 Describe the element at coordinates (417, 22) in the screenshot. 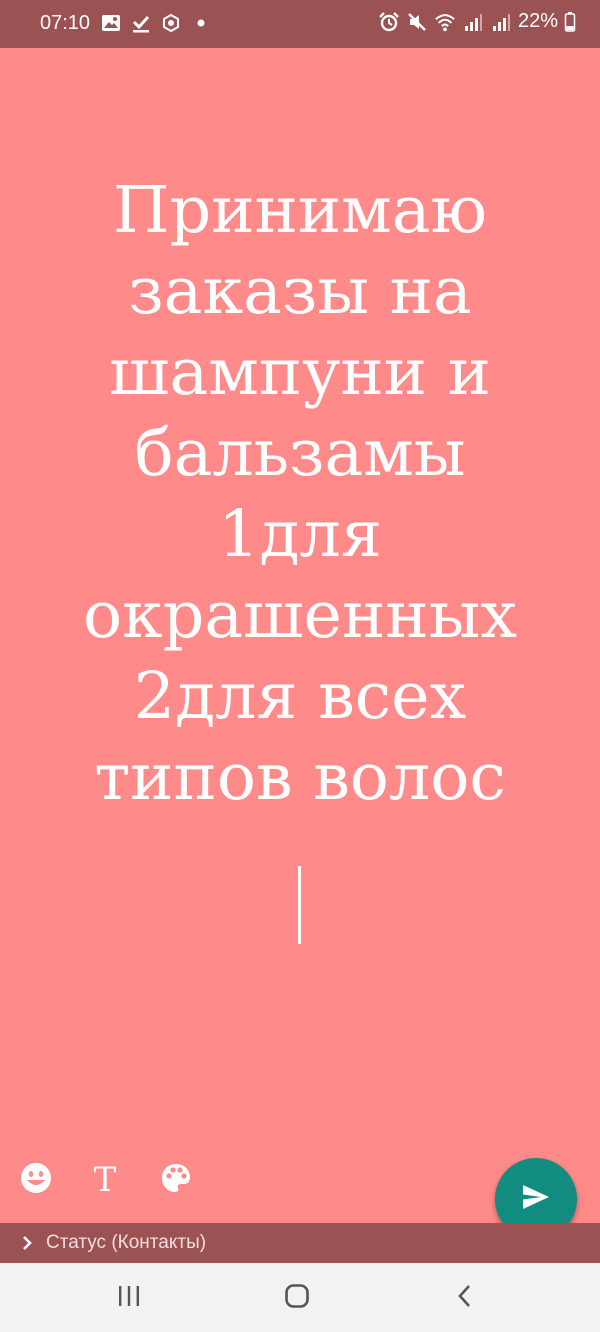

I see `mute-icon` at that location.